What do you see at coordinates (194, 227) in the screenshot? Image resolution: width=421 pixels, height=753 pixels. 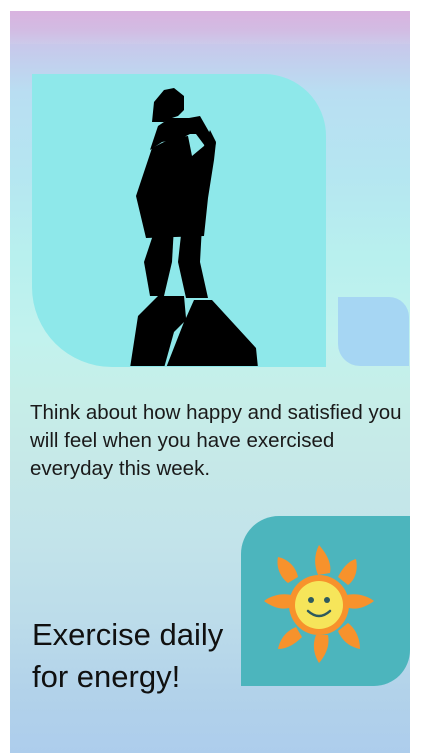 I see `standing-person-silhouette-icon` at bounding box center [194, 227].